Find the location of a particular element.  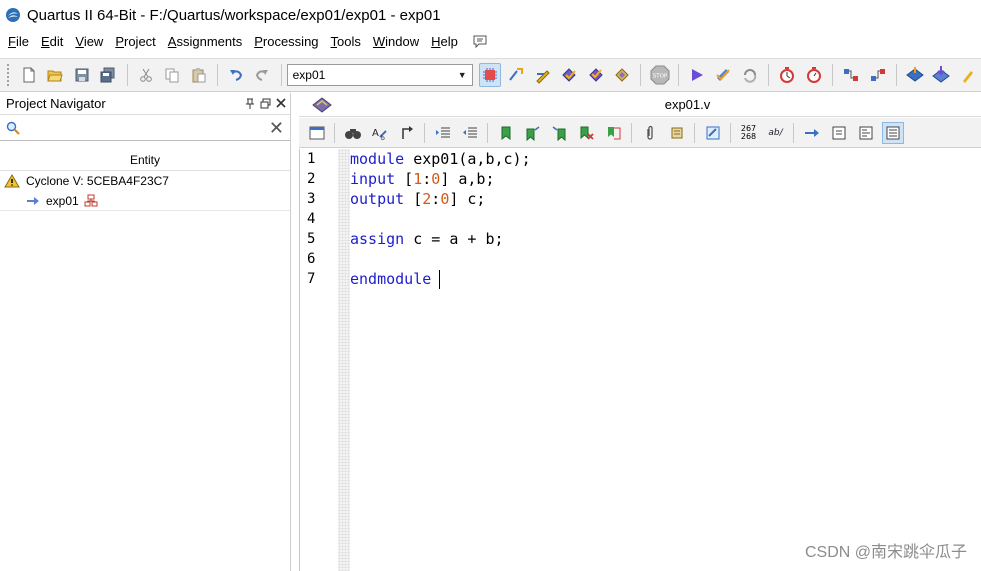

create-symbol-button is located at coordinates (713, 133).